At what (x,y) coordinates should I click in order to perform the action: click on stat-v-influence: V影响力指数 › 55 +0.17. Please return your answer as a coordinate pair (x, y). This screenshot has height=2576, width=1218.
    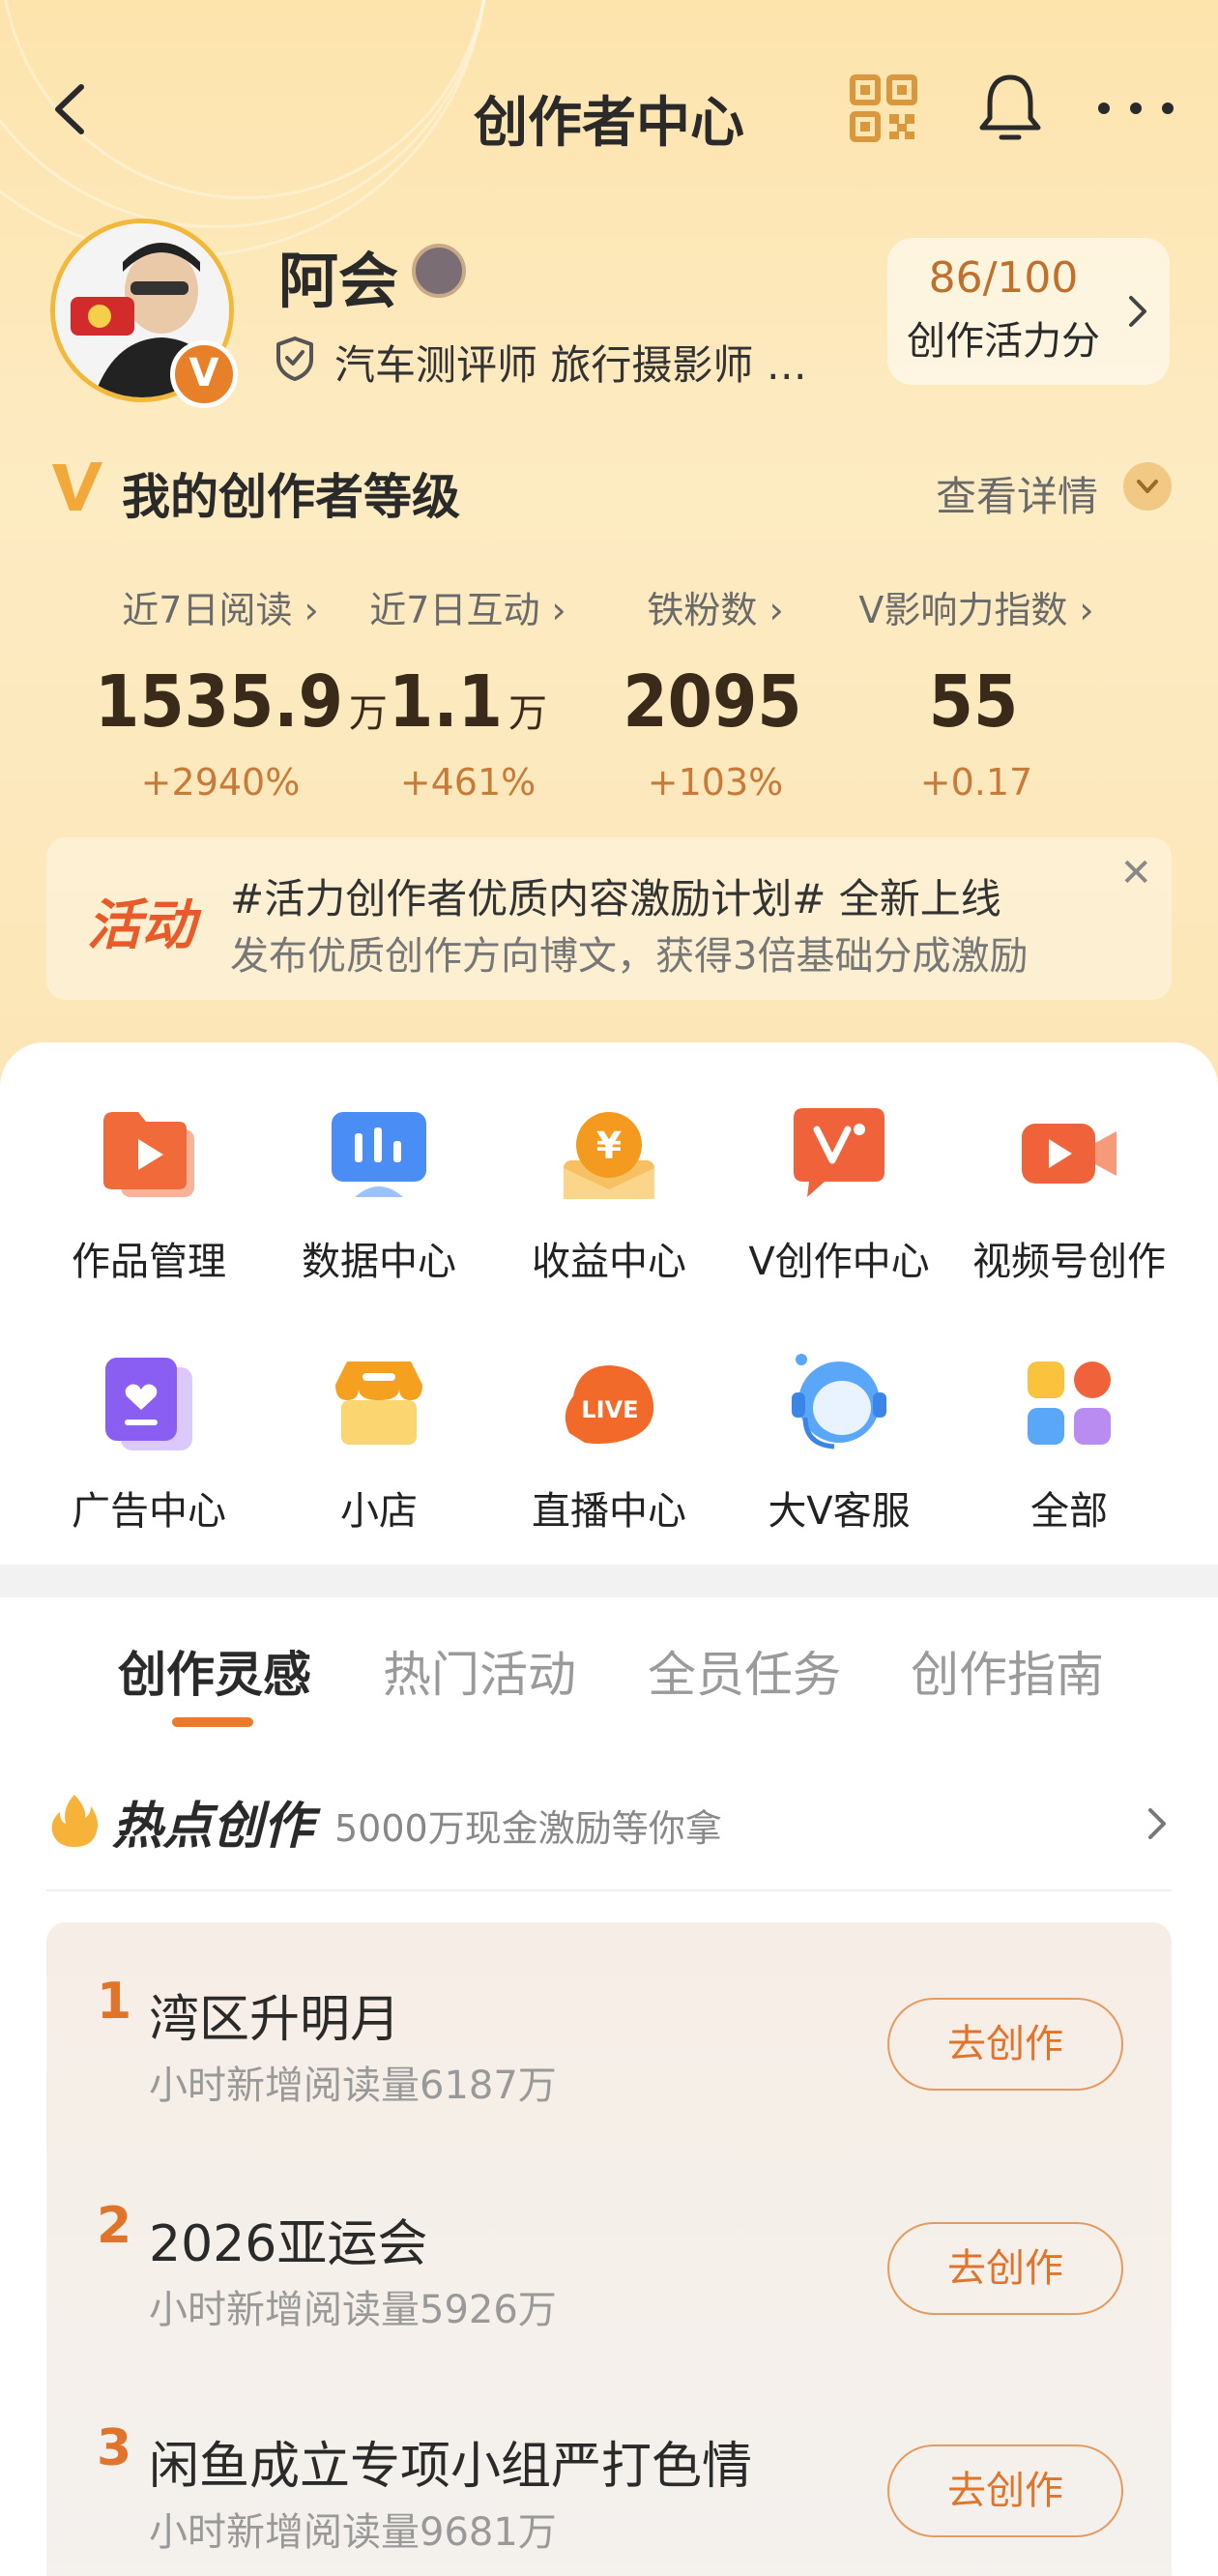
    Looking at the image, I should click on (976, 692).